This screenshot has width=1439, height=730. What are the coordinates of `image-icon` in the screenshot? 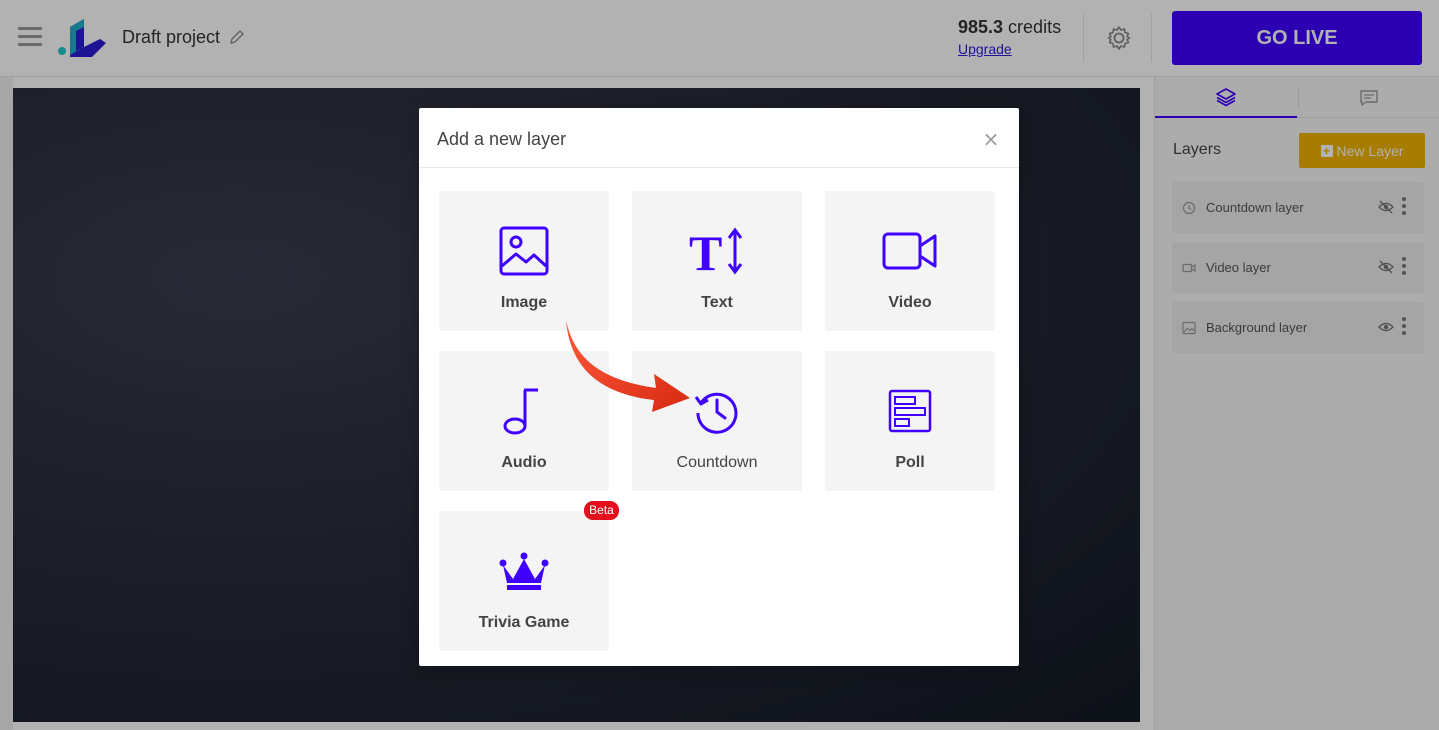 It's located at (524, 251).